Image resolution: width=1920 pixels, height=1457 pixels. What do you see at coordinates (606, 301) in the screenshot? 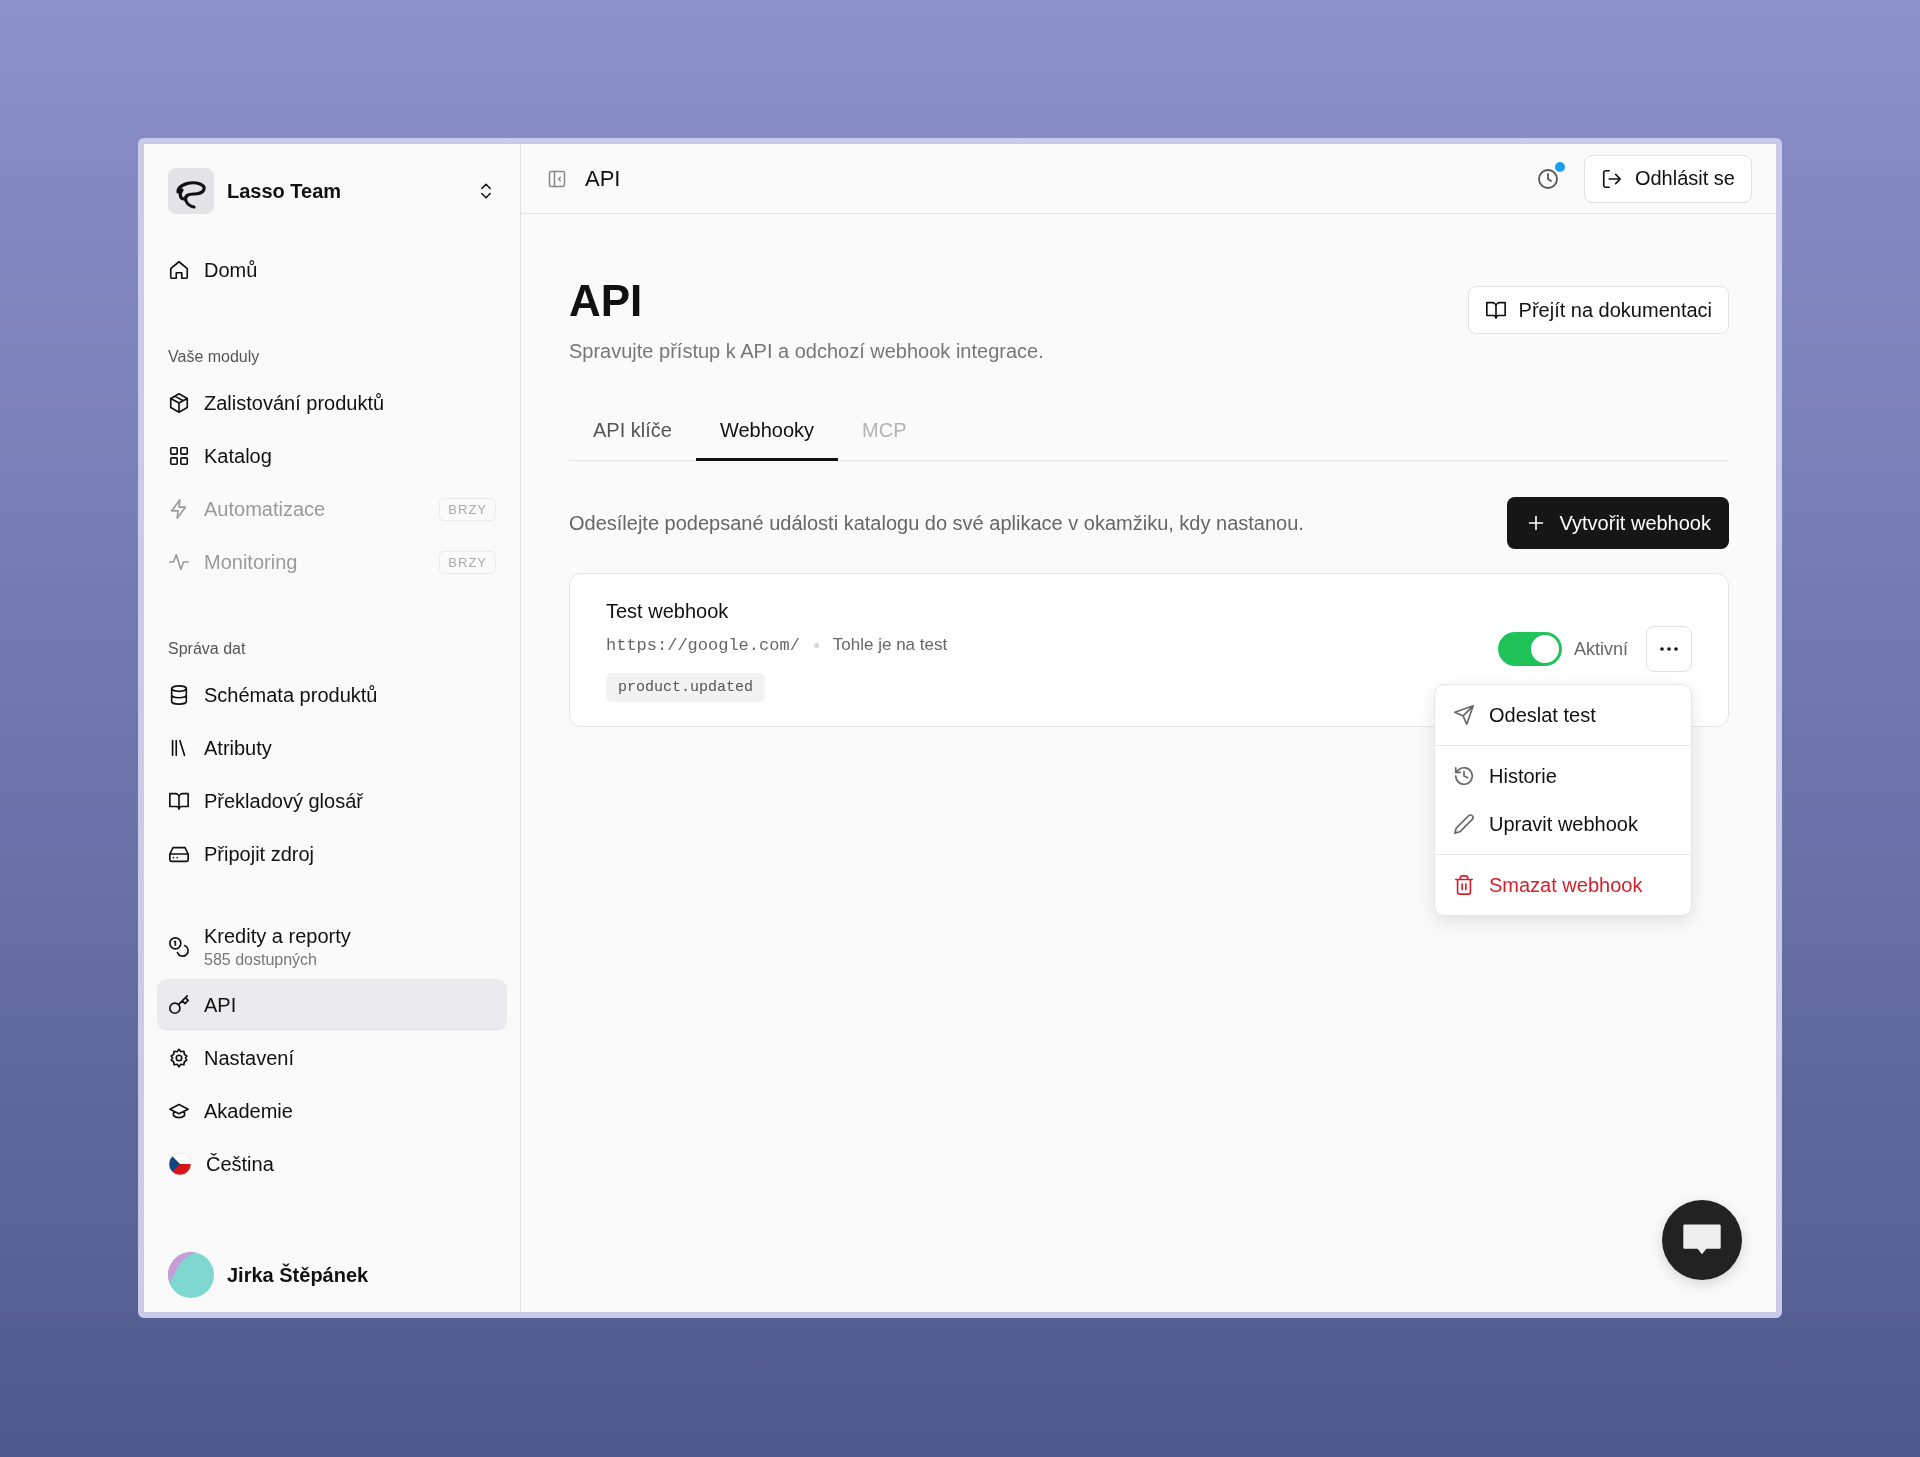
I see `page-heading: API` at bounding box center [606, 301].